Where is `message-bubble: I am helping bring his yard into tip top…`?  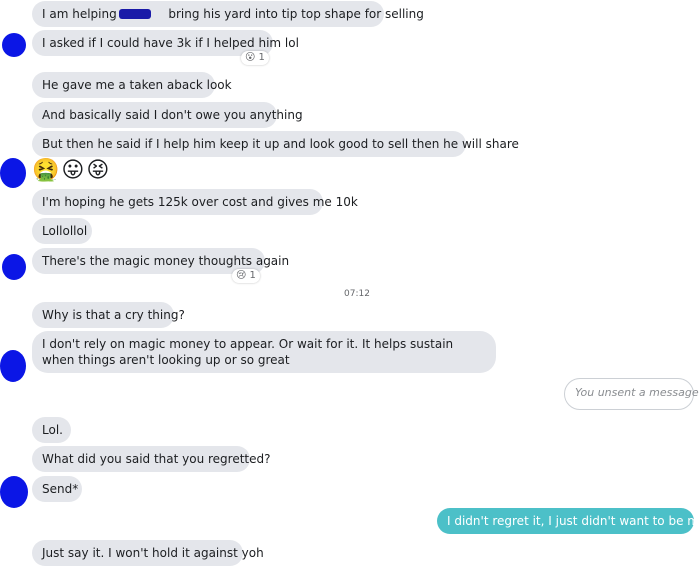 message-bubble: I am helping bring his yard into tip top… is located at coordinates (228, 14).